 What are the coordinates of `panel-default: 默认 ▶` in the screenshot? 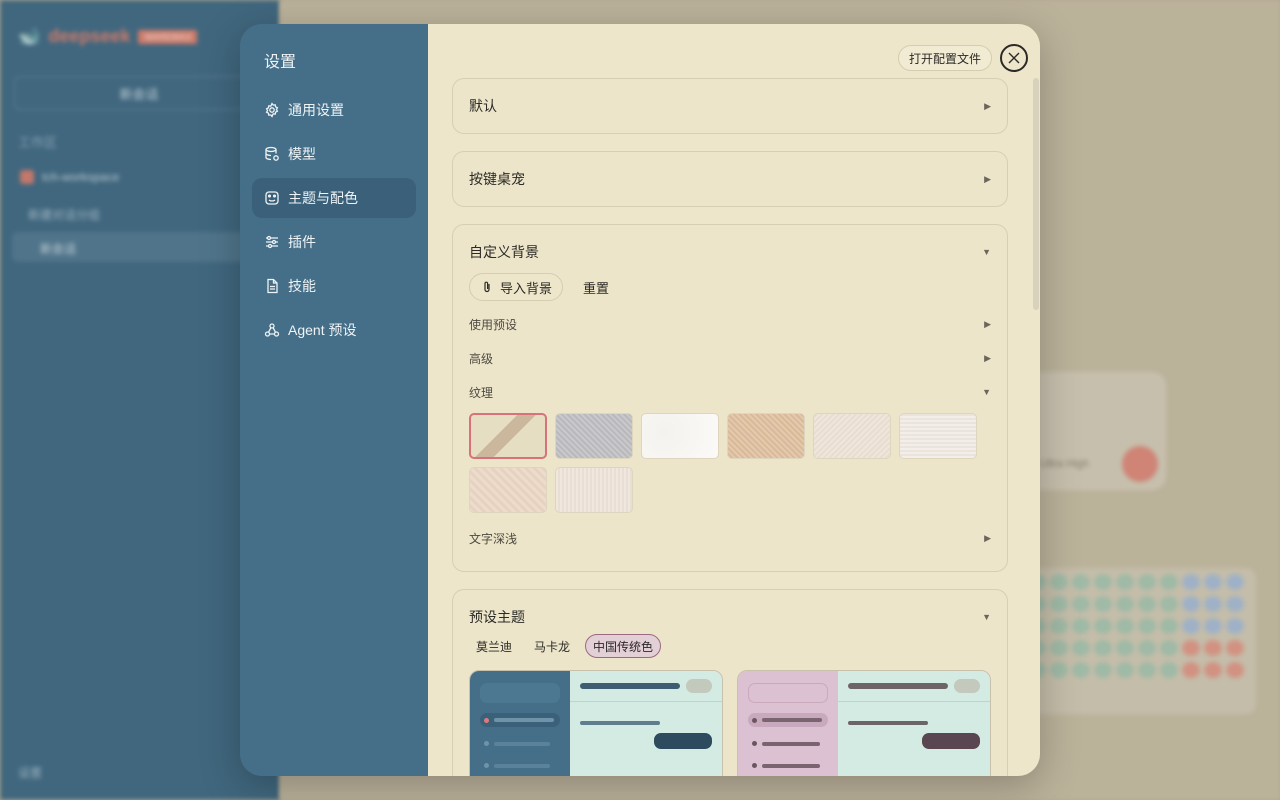 It's located at (730, 106).